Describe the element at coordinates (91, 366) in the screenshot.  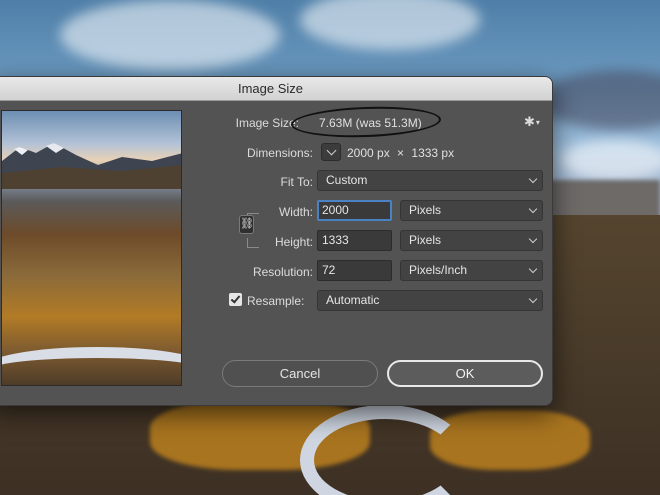
I see `river-shape` at that location.